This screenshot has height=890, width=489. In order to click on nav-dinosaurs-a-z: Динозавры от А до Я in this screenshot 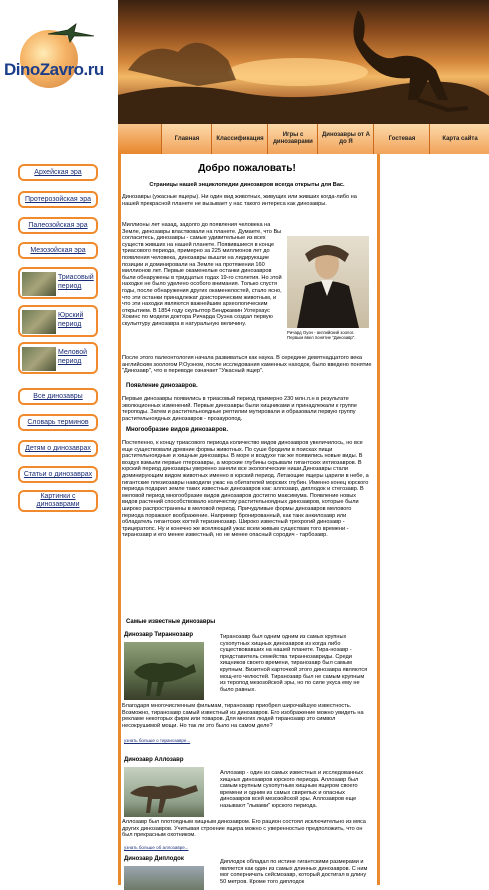, I will do `click(345, 139)`.